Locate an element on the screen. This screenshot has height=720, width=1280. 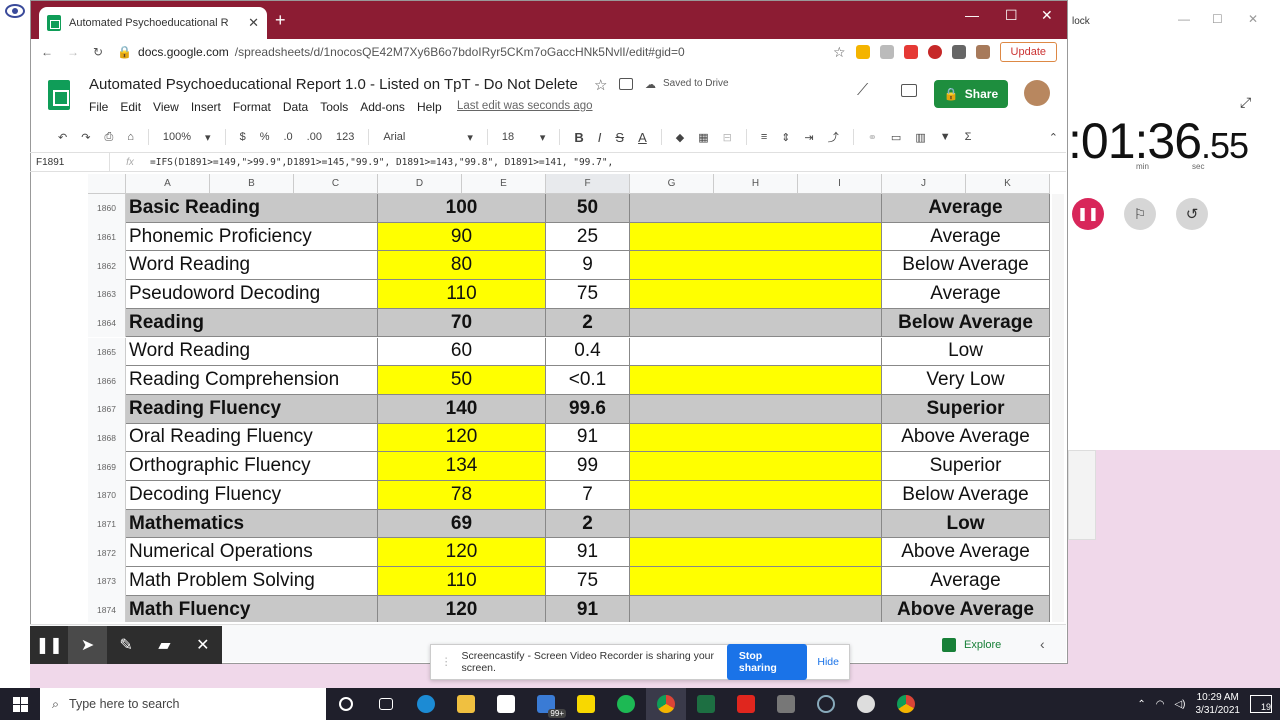
task-view-icon is located at coordinates (386, 704).